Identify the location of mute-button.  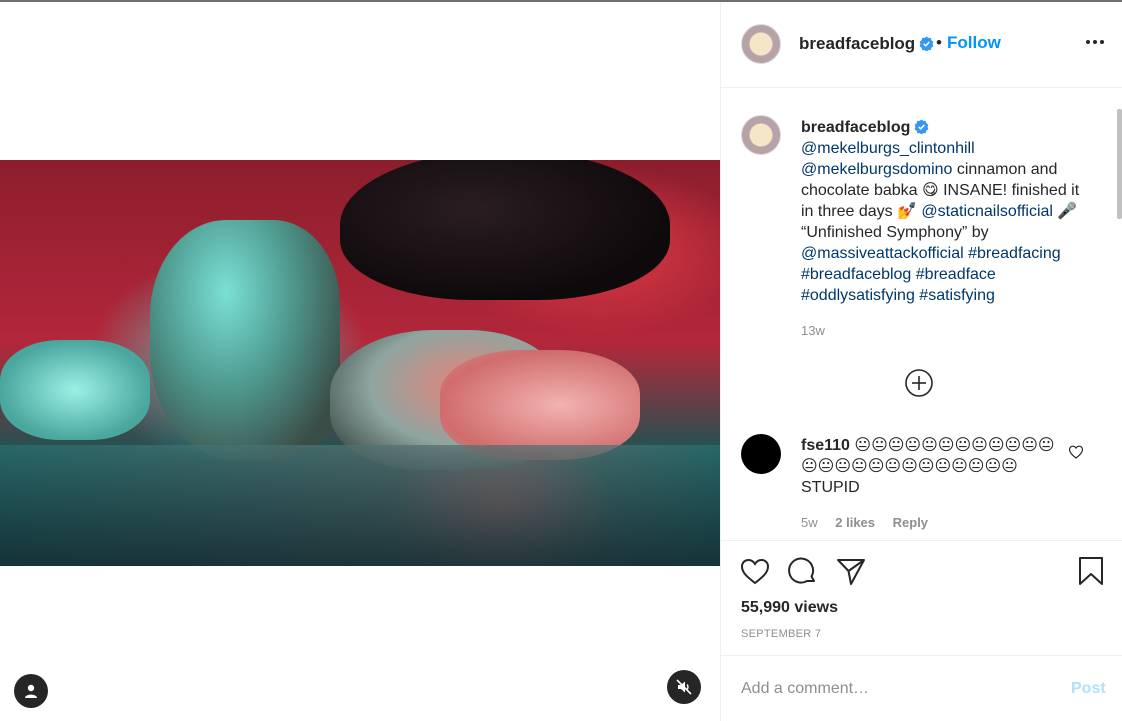
(684, 687).